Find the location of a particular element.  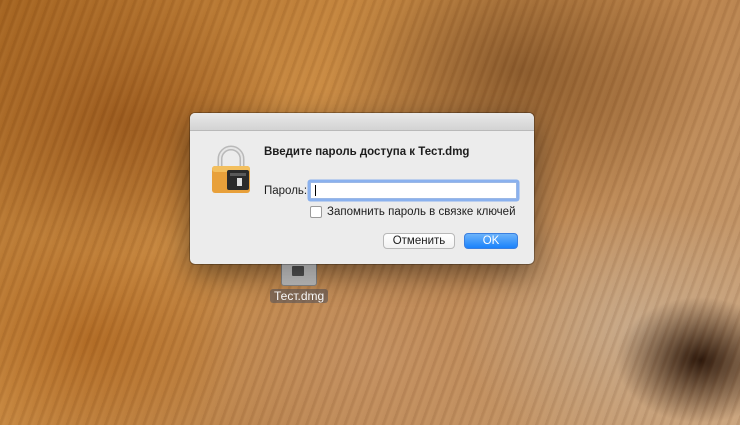

password-input is located at coordinates (413, 190).